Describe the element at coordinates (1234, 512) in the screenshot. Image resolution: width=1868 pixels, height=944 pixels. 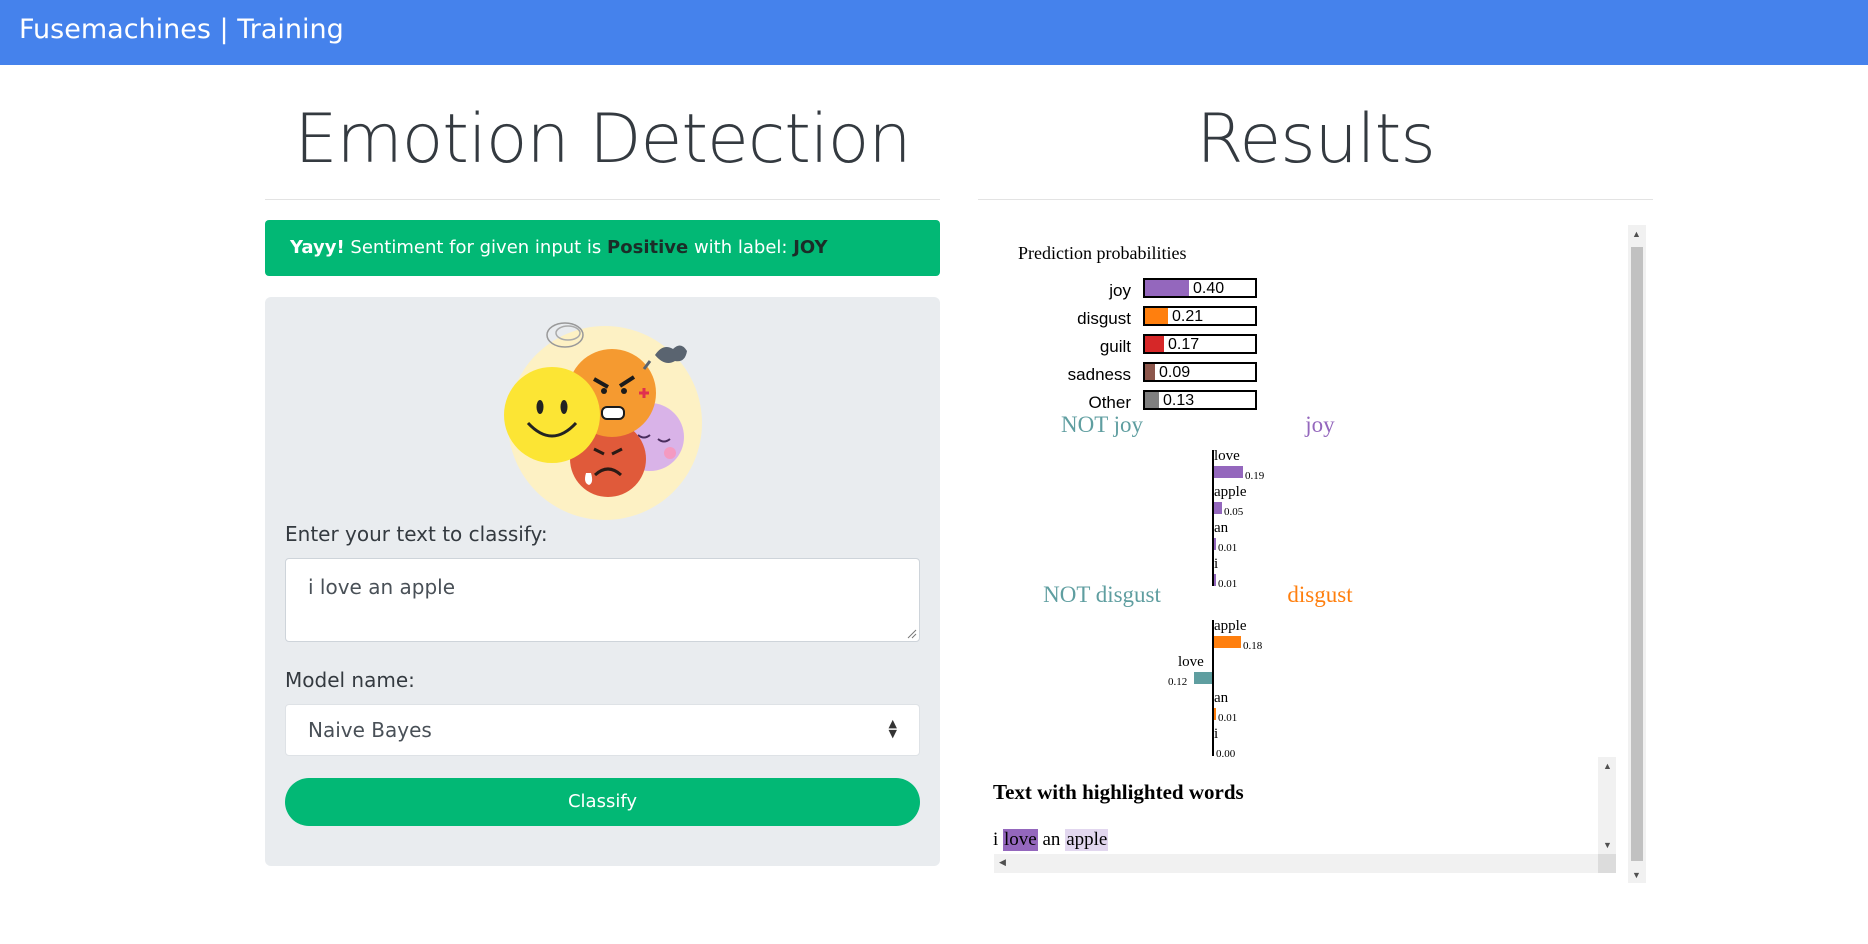
I see `feature-value: 0.05` at that location.